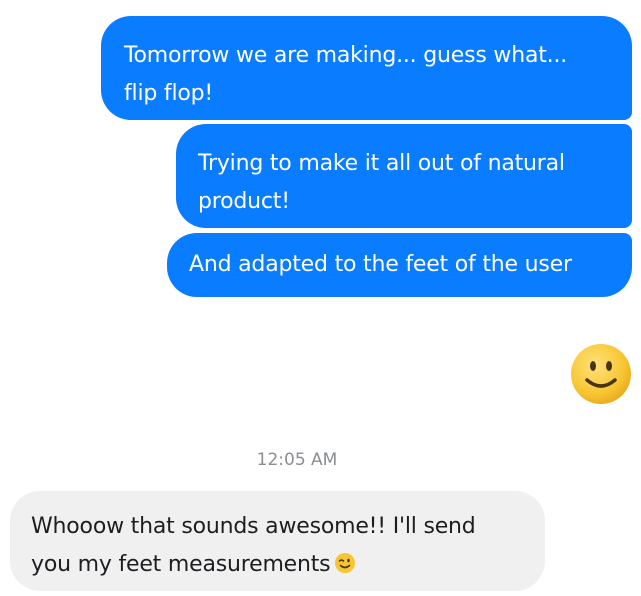  I want to click on message-text-line-with-emoji: you my feet measurements, so click(279, 565).